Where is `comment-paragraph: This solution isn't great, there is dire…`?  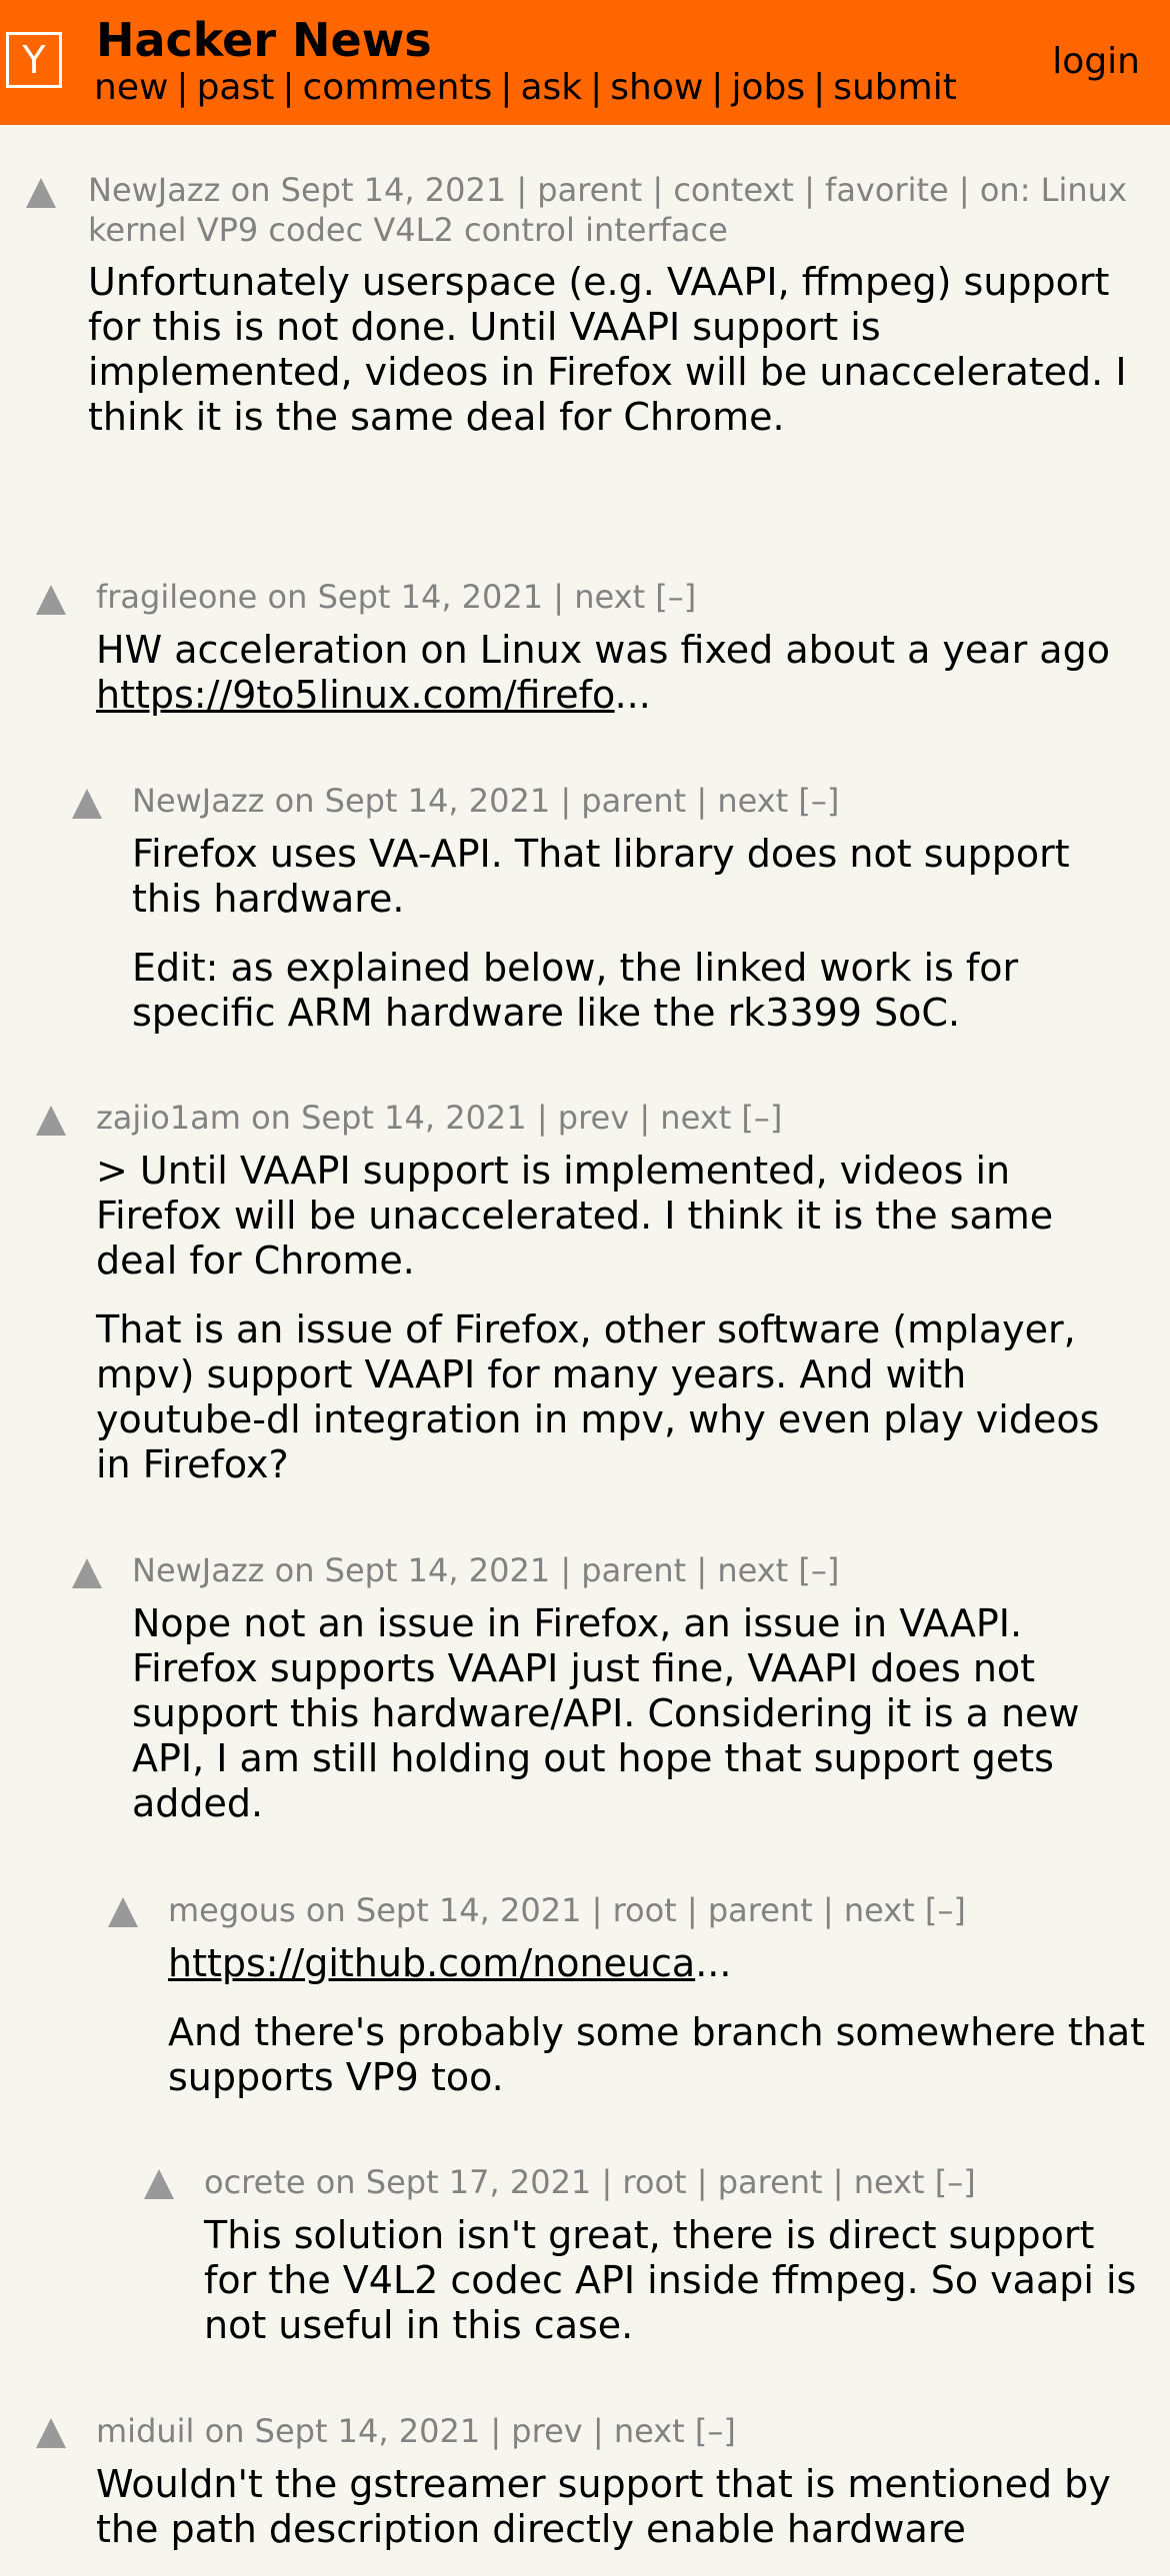
comment-paragraph: This solution isn't great, there is dire… is located at coordinates (670, 2280).